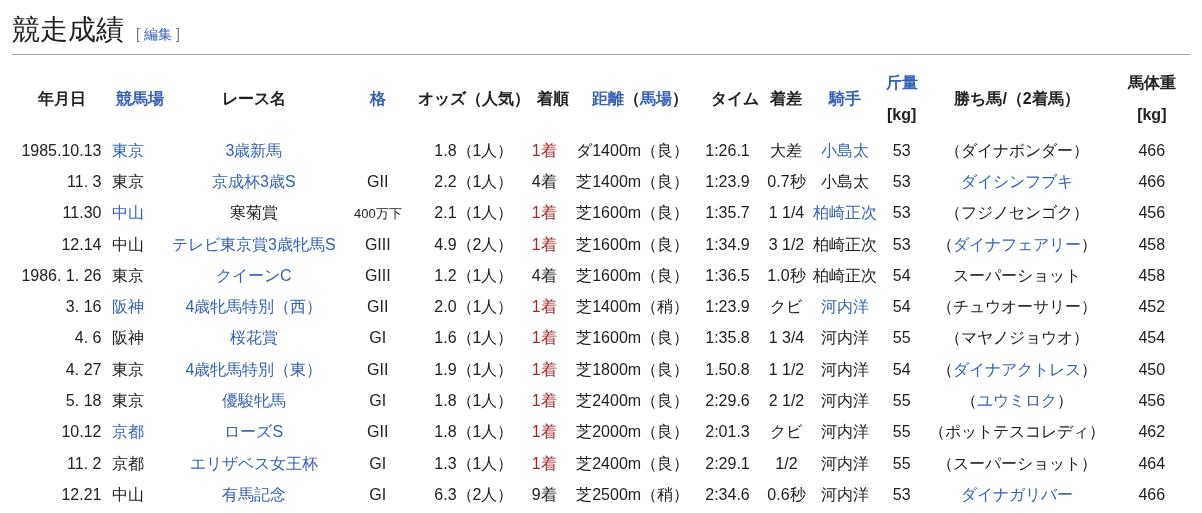 This screenshot has width=1202, height=513. What do you see at coordinates (1017, 338) in the screenshot?
I see `table-cell: （マヤノジョウオ）` at bounding box center [1017, 338].